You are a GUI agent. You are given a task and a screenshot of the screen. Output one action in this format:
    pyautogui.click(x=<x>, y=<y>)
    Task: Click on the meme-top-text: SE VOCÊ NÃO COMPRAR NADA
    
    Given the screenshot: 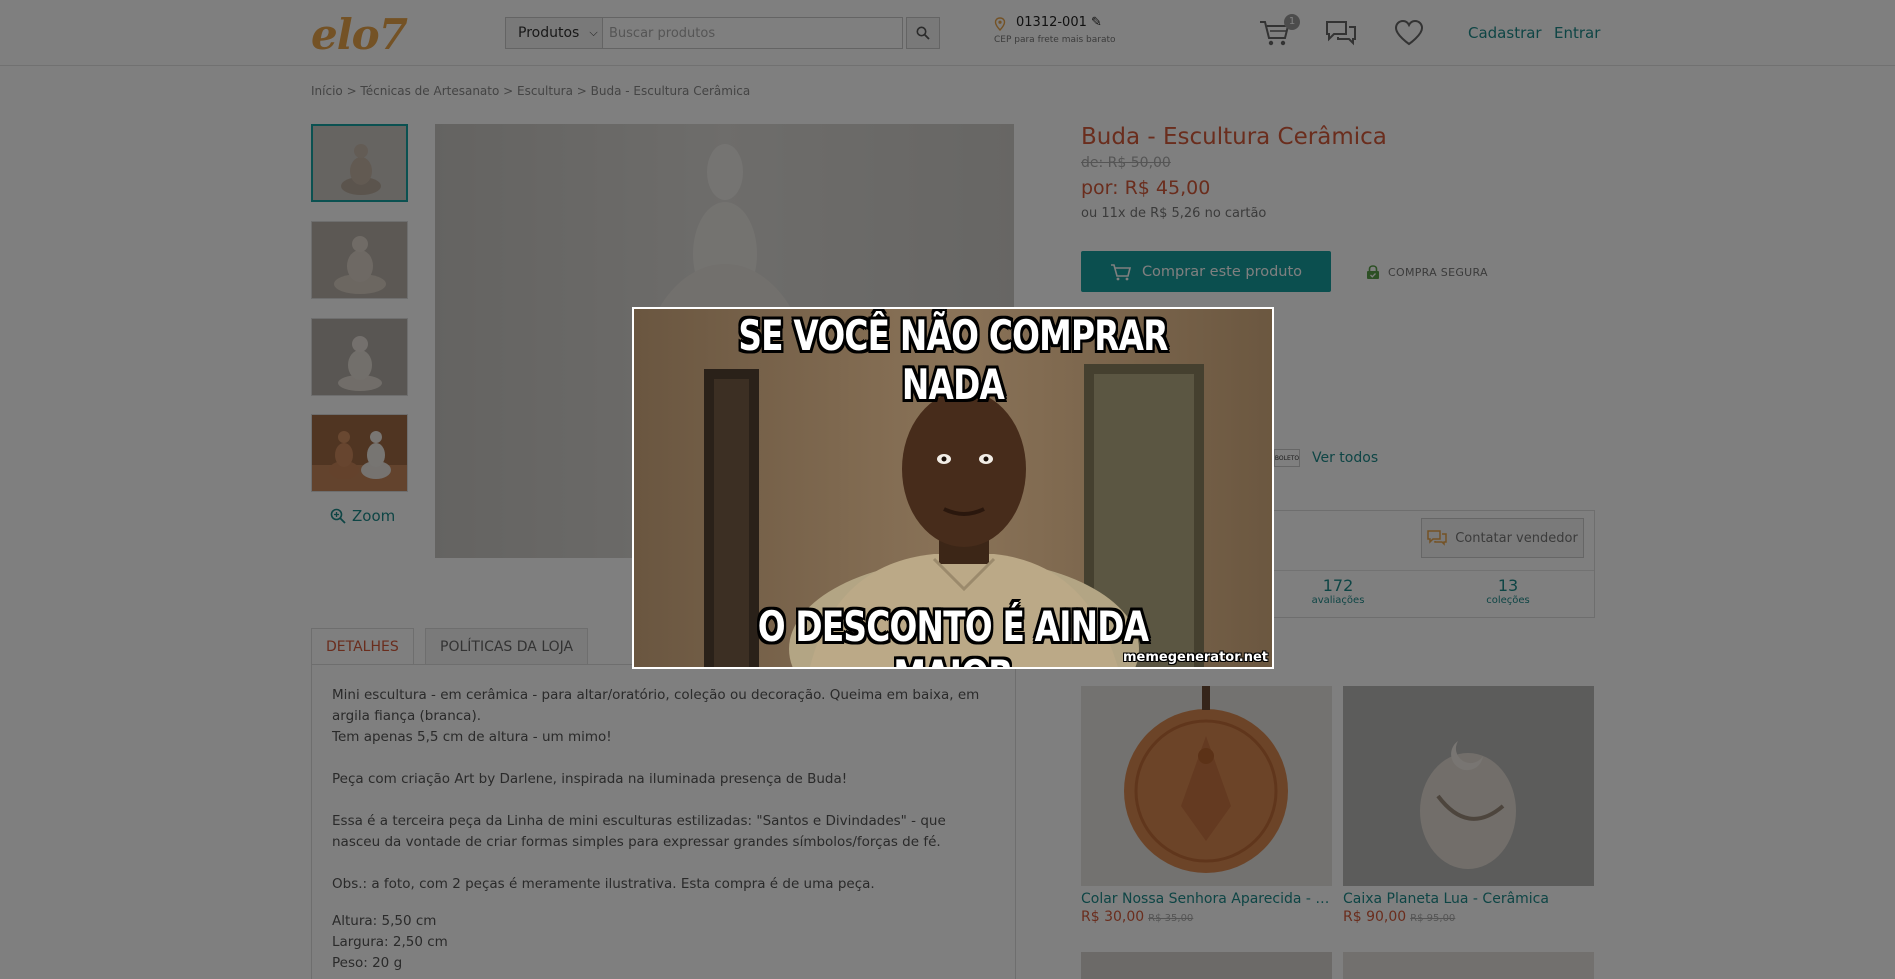 What is the action you would take?
    pyautogui.click(x=953, y=360)
    